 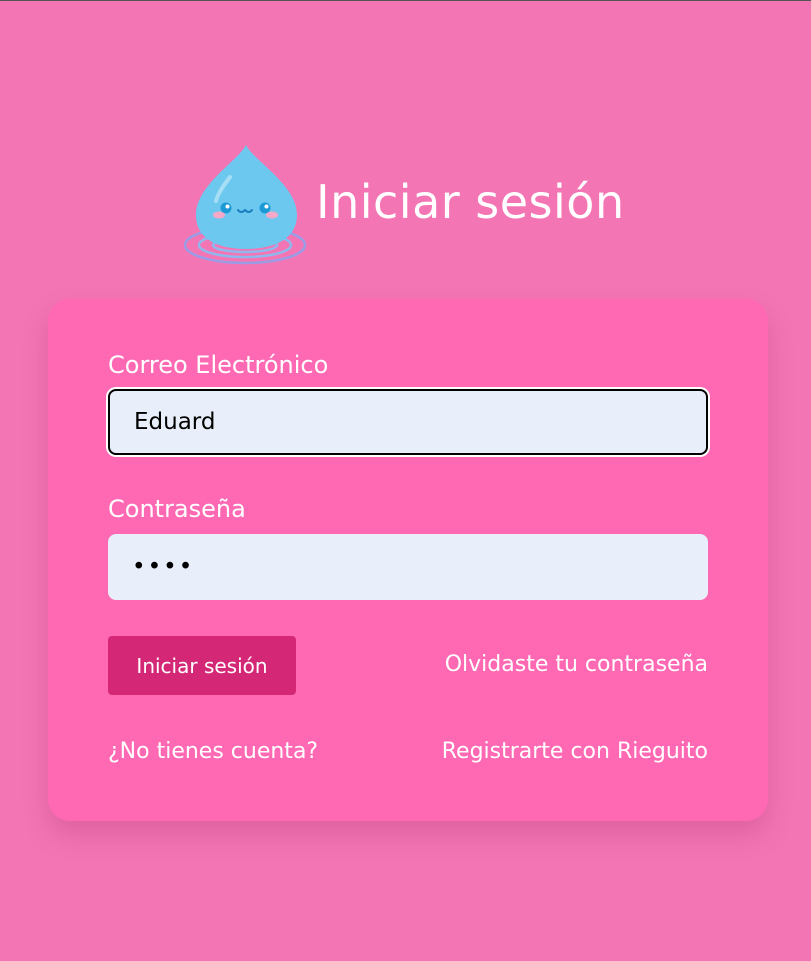 What do you see at coordinates (408, 422) in the screenshot?
I see `email-field` at bounding box center [408, 422].